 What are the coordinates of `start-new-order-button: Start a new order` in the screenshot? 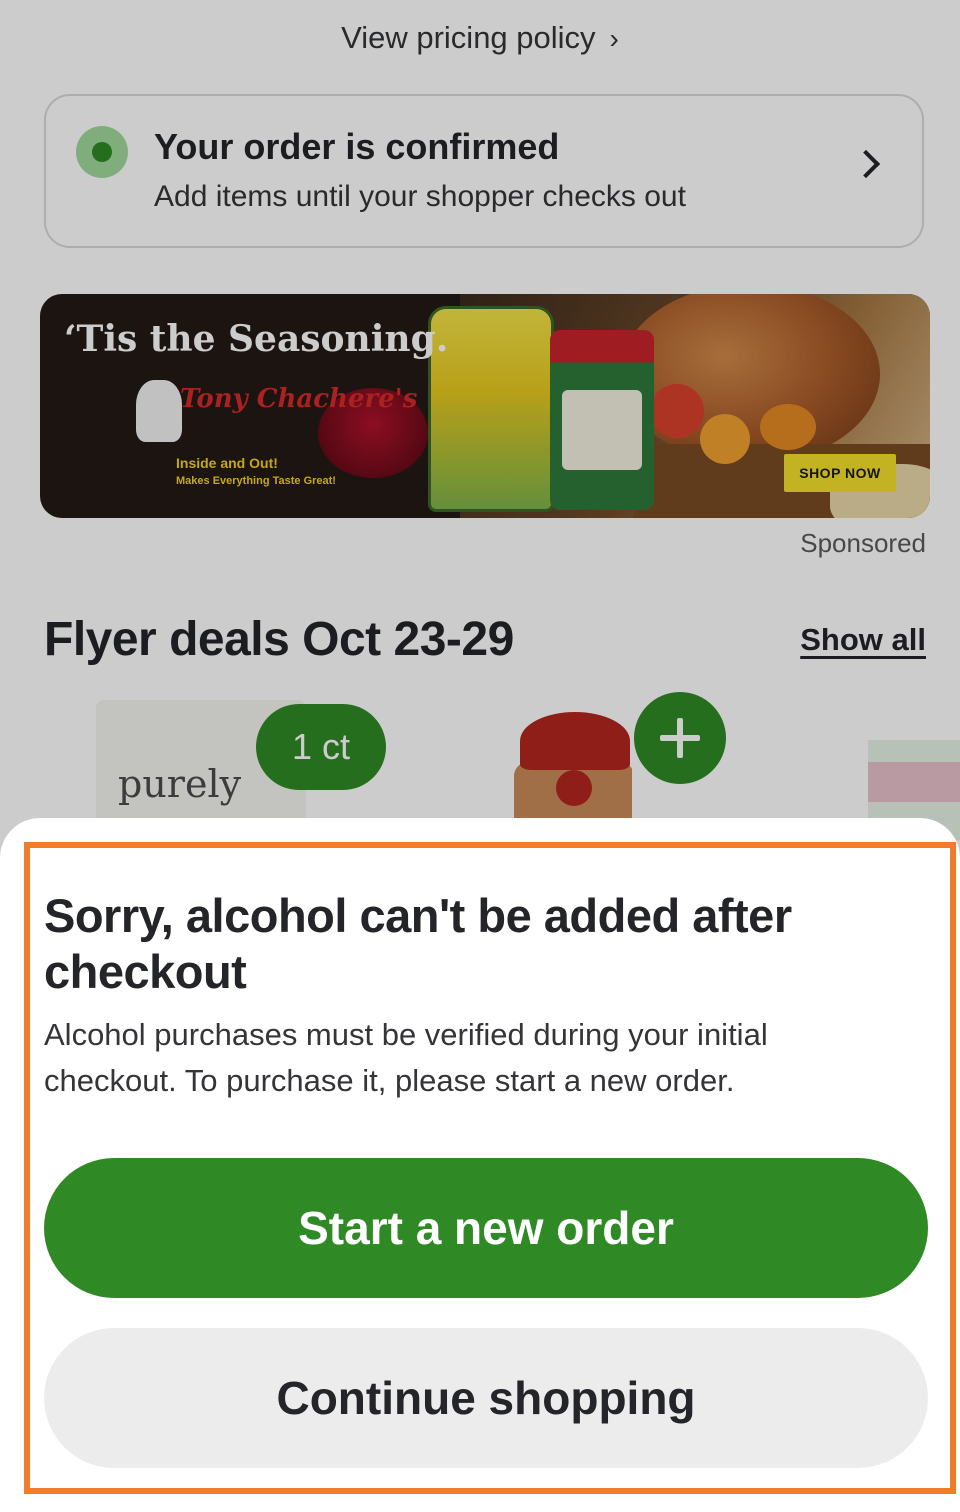 It's located at (486, 1228).